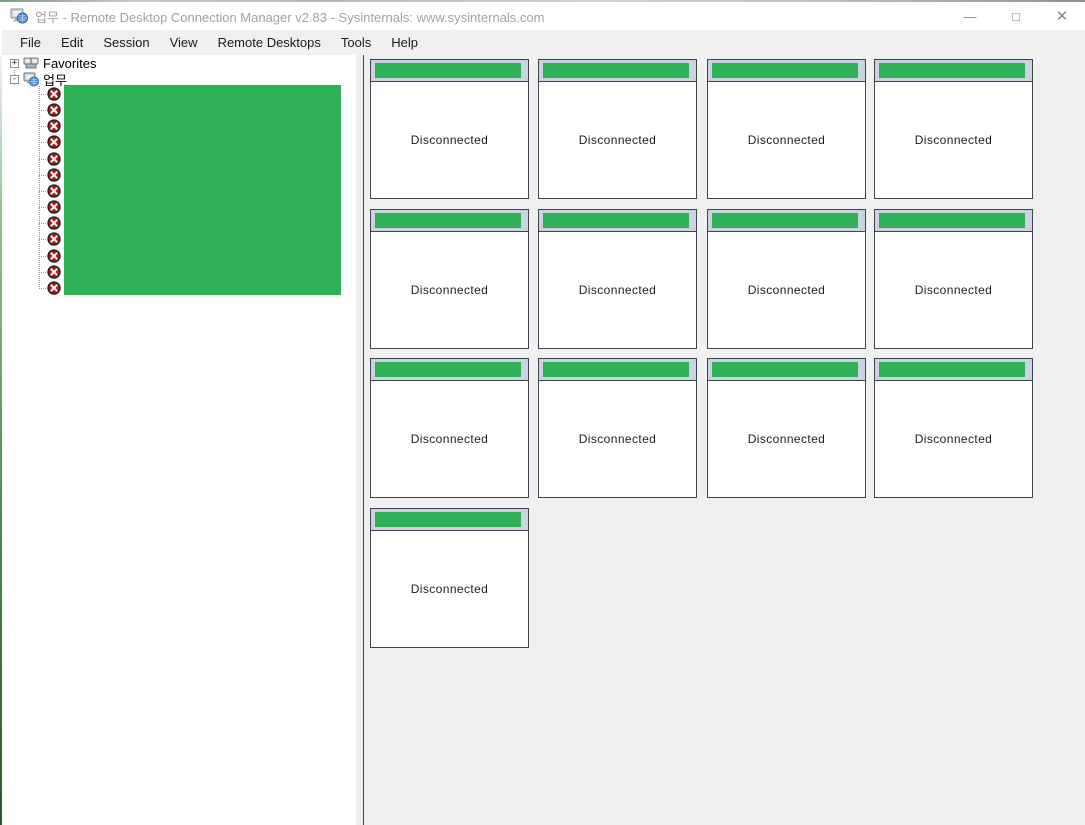 The image size is (1085, 825). Describe the element at coordinates (14, 79) in the screenshot. I see `collapse-icon: -` at that location.